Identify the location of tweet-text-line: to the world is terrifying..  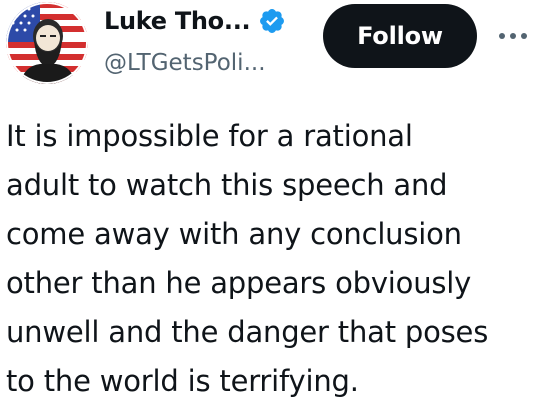
(182, 381).